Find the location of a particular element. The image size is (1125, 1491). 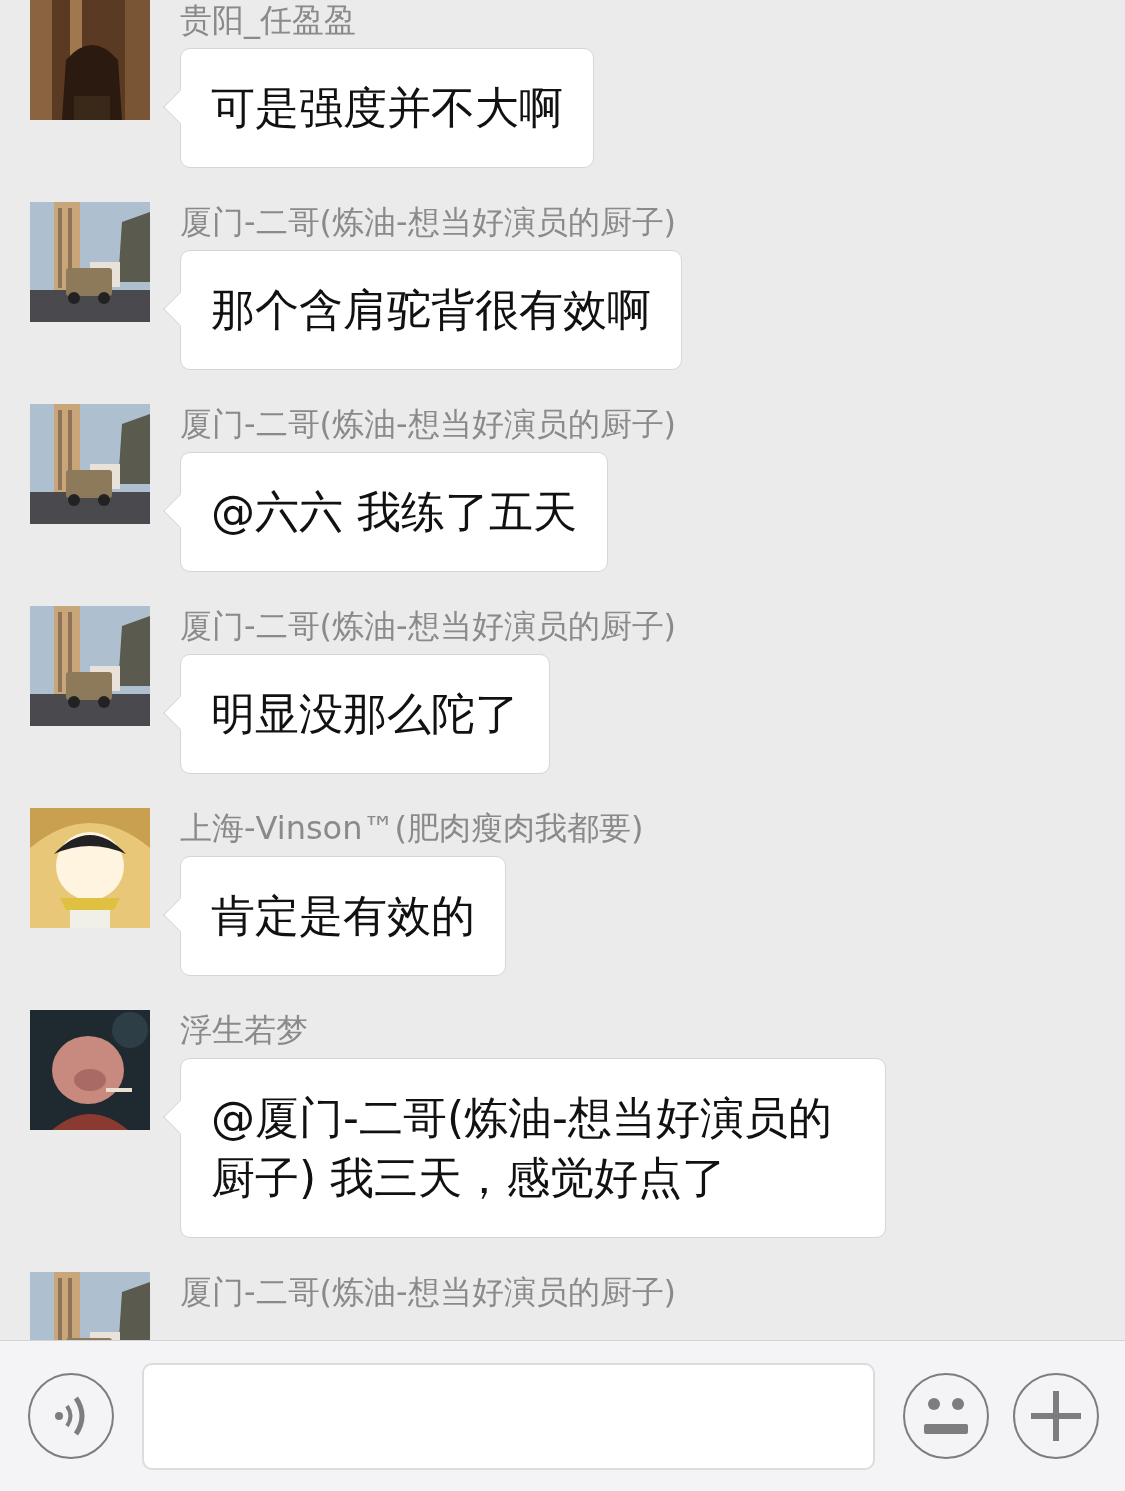

add-button is located at coordinates (1056, 1416).